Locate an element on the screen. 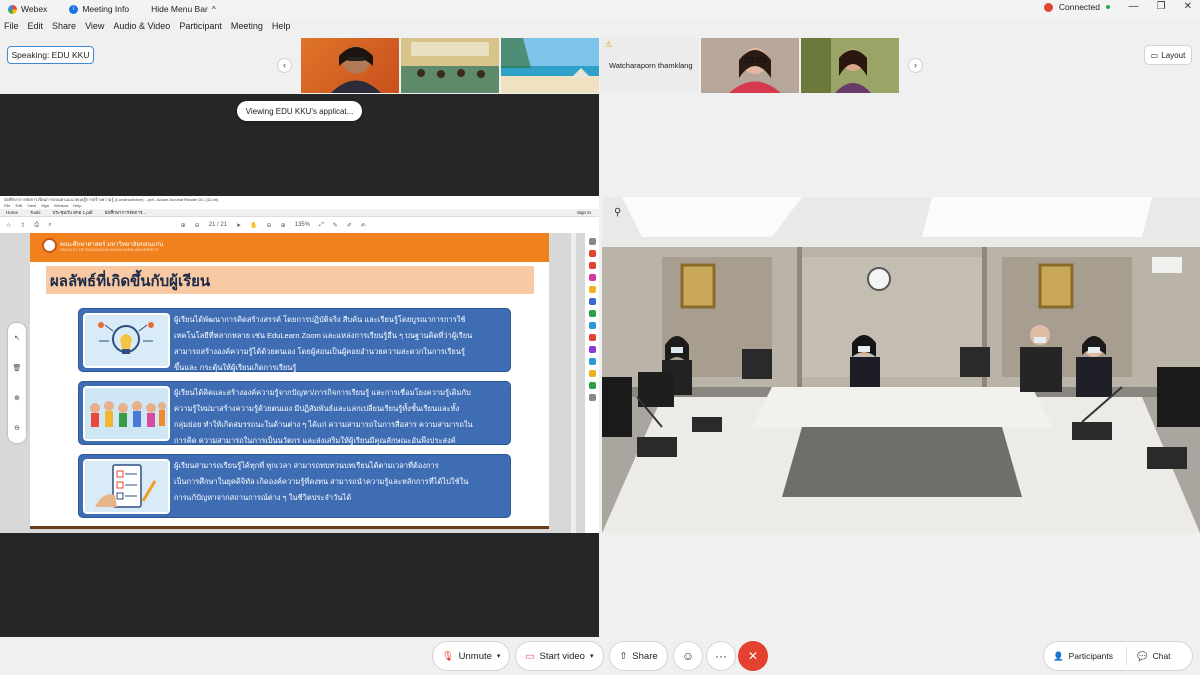  close-window-icon: ✕ is located at coordinates (1188, 6).